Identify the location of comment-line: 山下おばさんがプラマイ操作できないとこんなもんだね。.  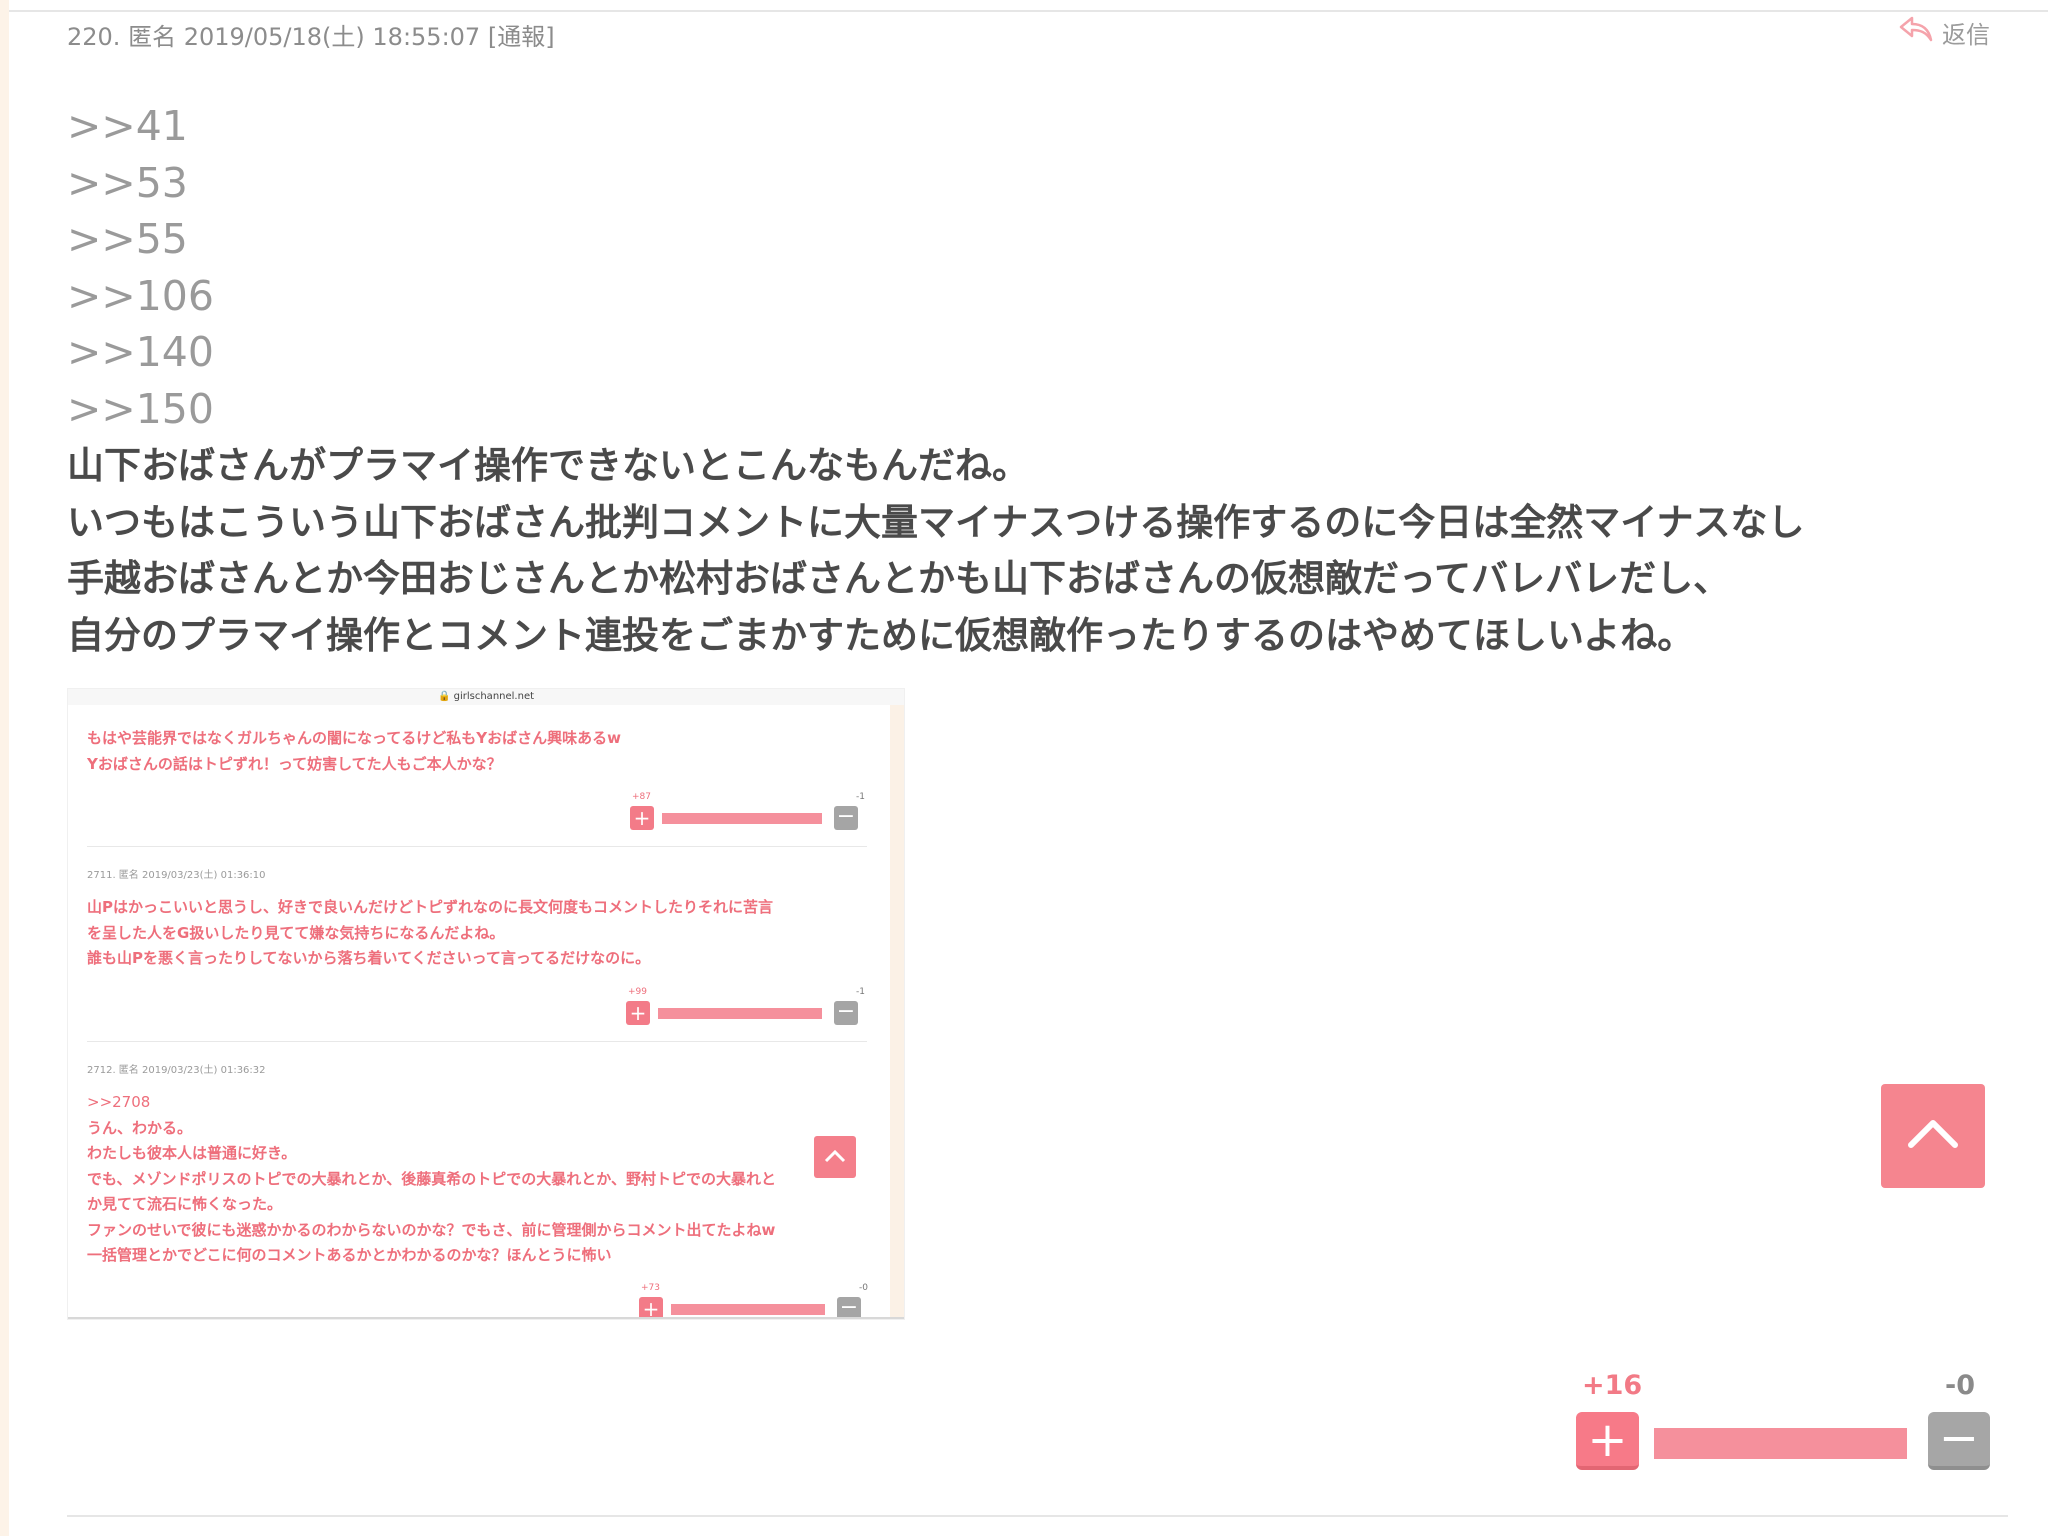
(548, 465).